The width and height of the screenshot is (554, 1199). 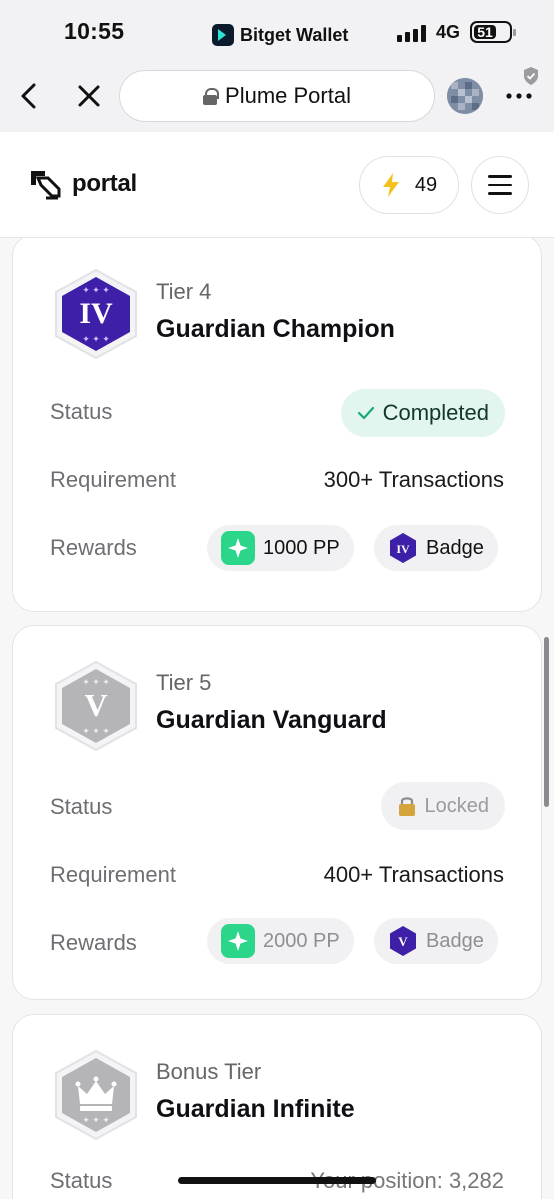 I want to click on browser-toolbar: Plume Portal, so click(x=277, y=97).